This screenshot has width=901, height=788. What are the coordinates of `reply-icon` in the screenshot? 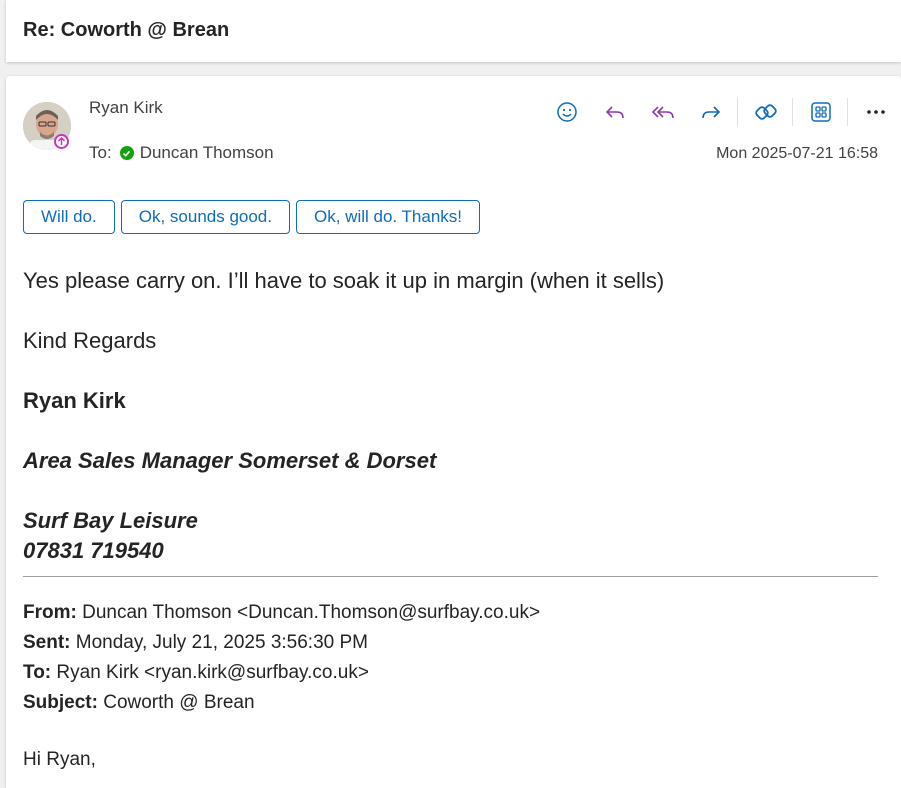 It's located at (615, 112).